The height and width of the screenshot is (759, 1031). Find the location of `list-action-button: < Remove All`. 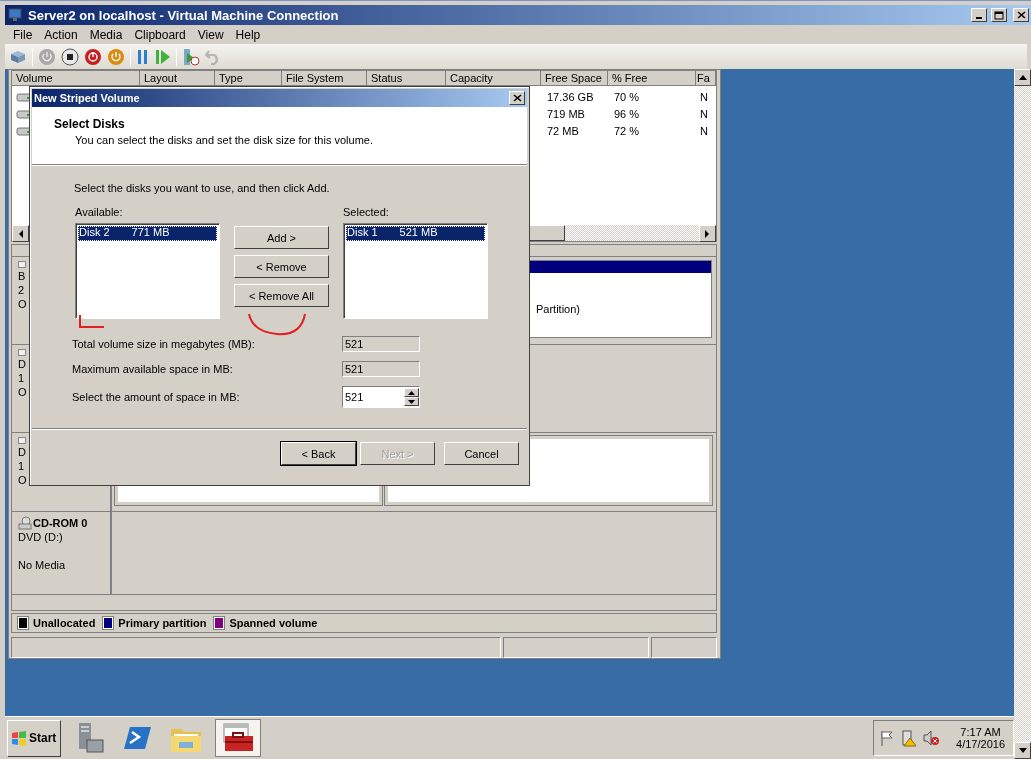

list-action-button: < Remove All is located at coordinates (281, 295).